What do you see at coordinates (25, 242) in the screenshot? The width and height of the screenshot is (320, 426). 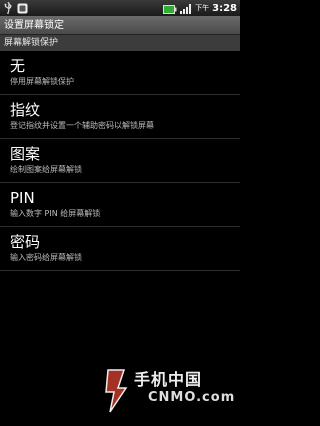 I see `option-title: 密码` at bounding box center [25, 242].